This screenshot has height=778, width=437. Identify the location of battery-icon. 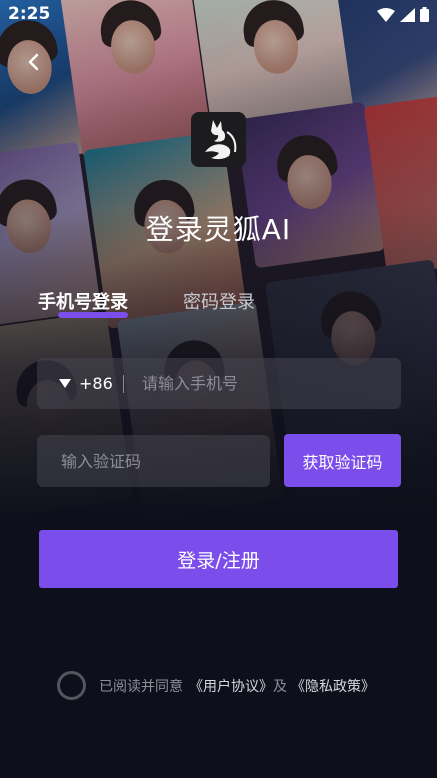
(424, 14).